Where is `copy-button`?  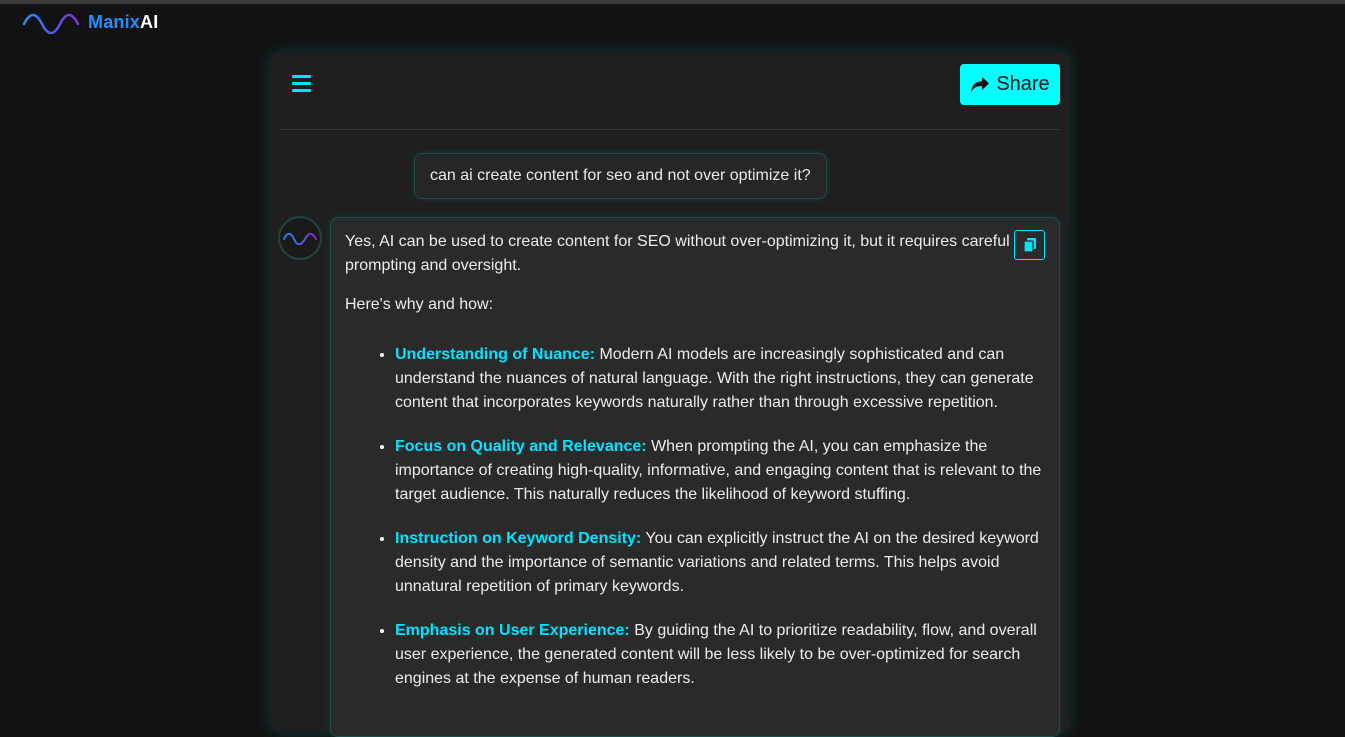 copy-button is located at coordinates (1029, 245).